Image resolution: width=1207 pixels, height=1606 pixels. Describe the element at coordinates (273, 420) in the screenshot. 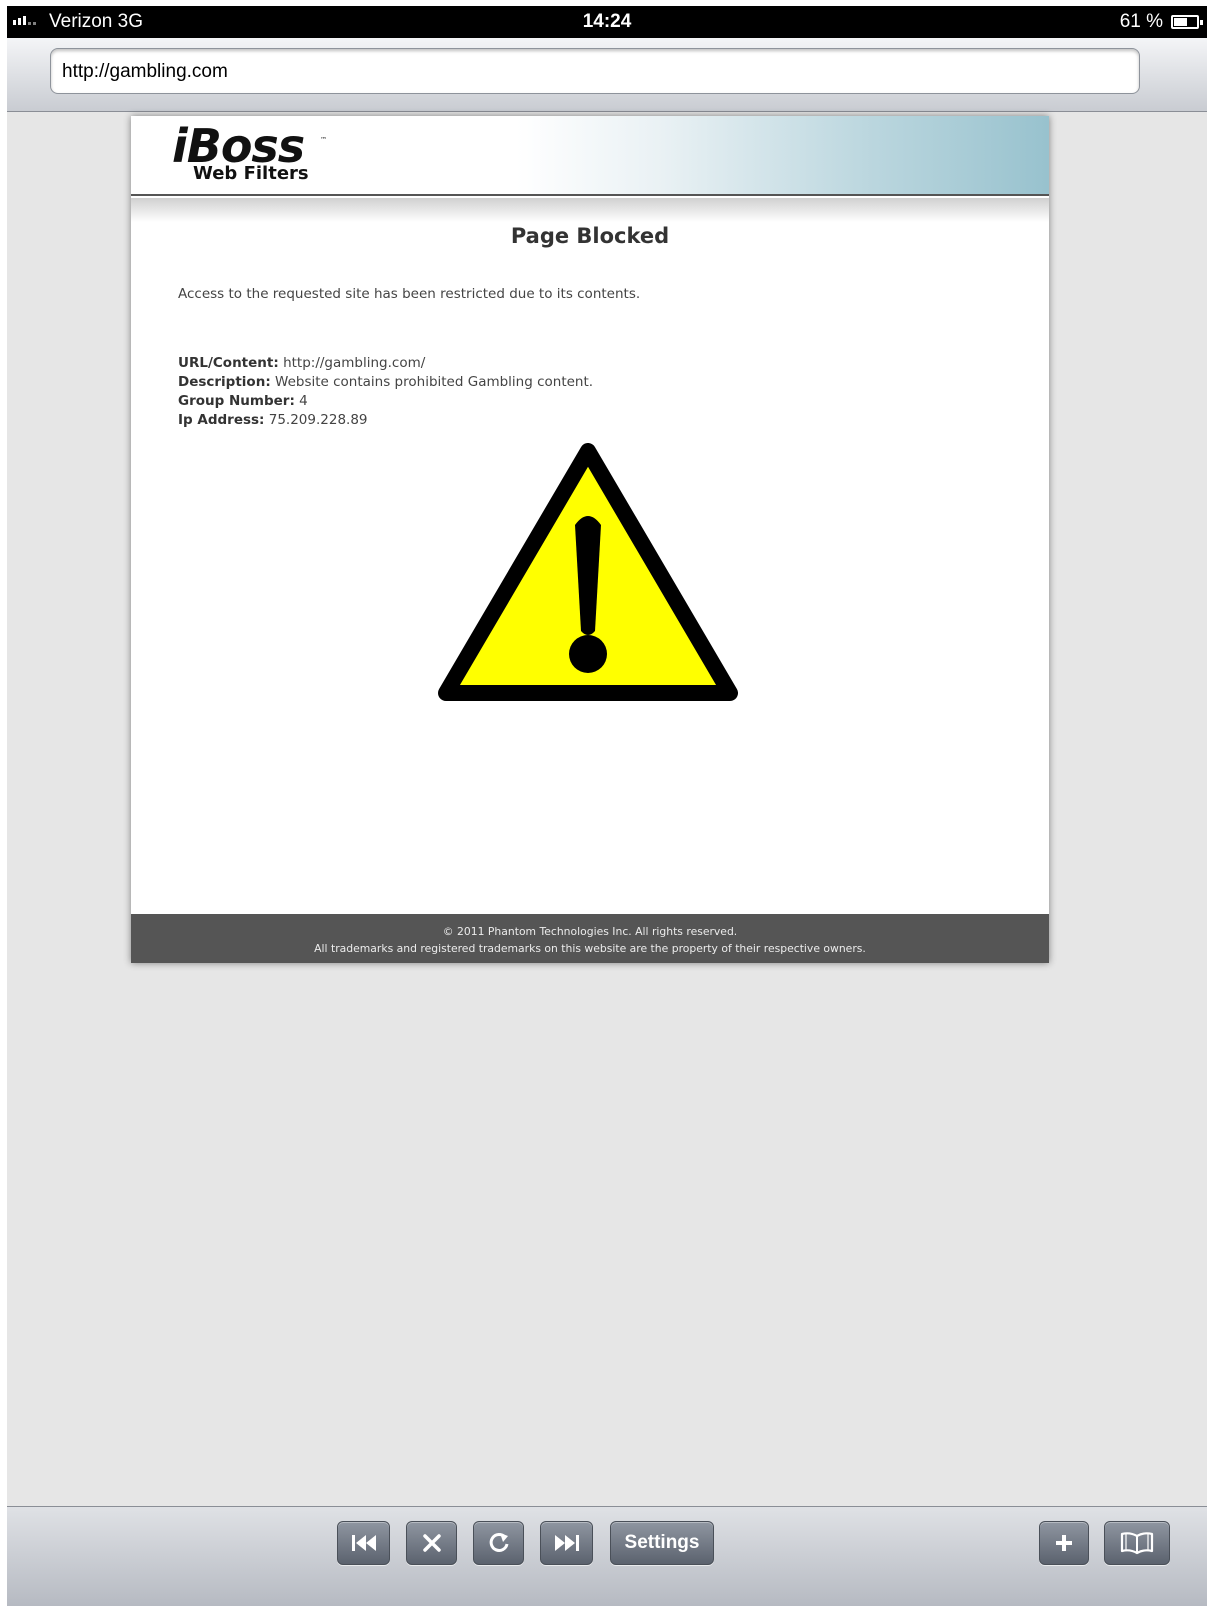

I see `detail-ip-address: Ip Address: 75.209.228.89` at that location.